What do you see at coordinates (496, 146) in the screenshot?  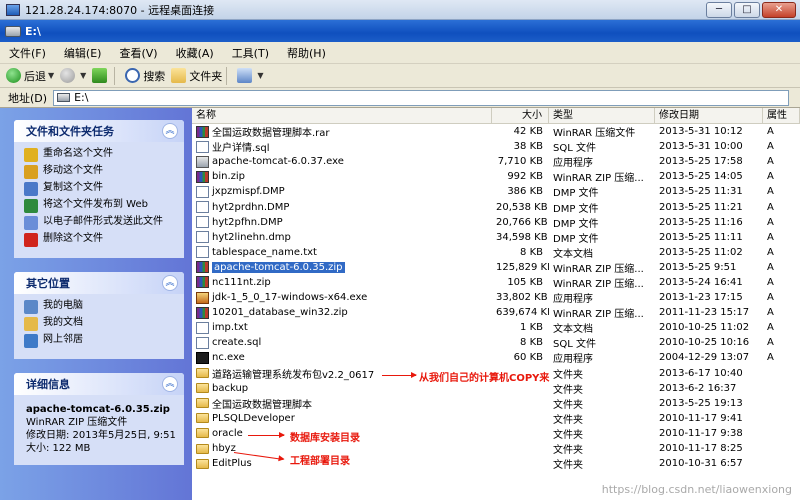 I see `file-row: 业户详情.sql 38 KB SQL 文件 2013-5-31 10:00 A` at bounding box center [496, 146].